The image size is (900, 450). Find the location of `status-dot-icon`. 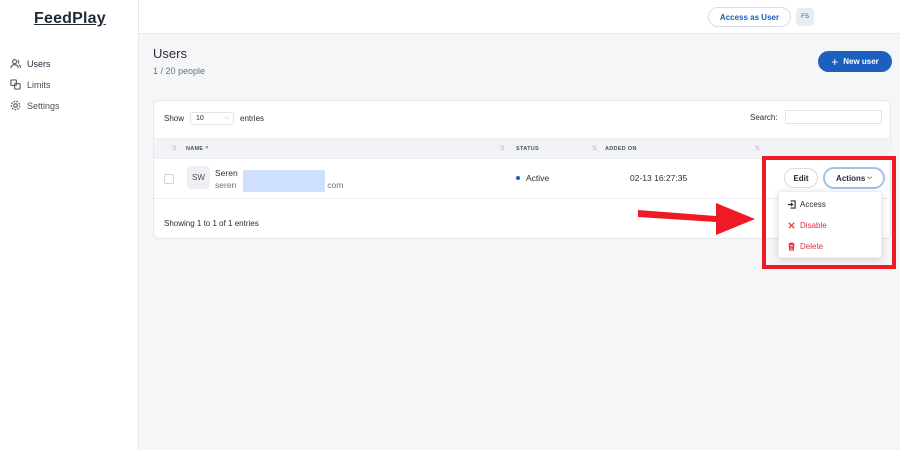

status-dot-icon is located at coordinates (518, 178).